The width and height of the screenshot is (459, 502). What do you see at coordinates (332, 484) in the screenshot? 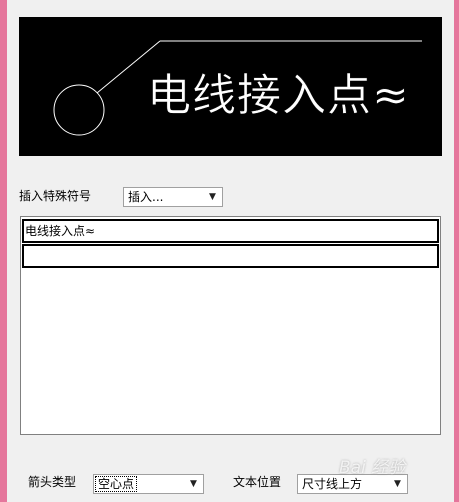
I see `text-position-select-value: 尺寸线上方` at bounding box center [332, 484].